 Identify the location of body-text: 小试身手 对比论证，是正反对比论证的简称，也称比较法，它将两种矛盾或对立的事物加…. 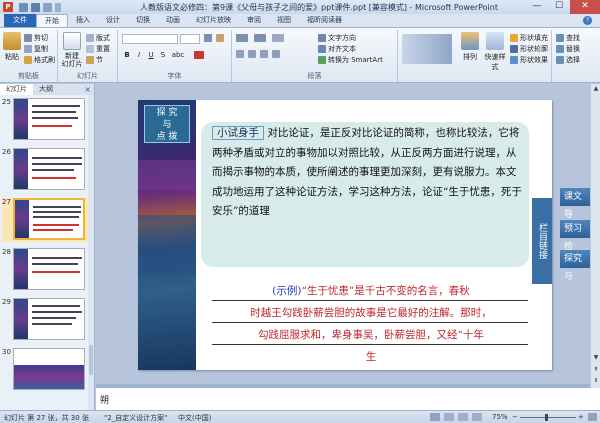
(367, 173).